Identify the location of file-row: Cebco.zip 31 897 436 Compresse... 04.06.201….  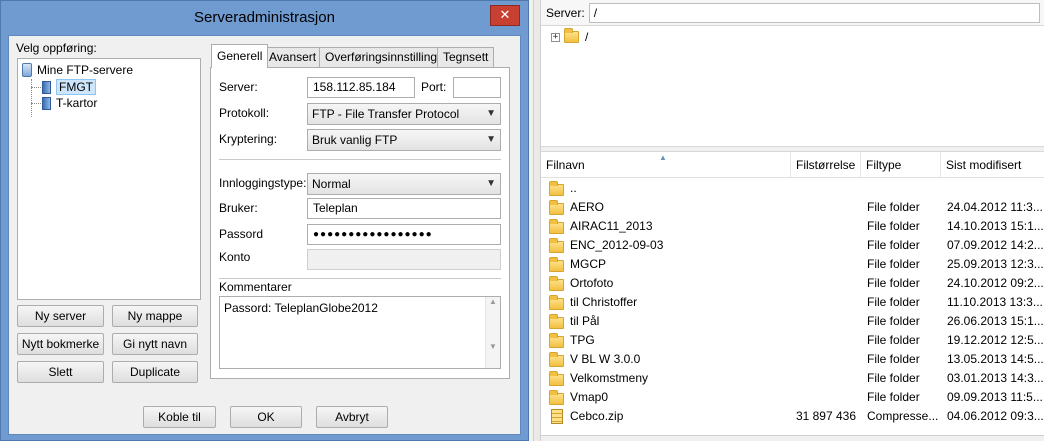
(792, 416).